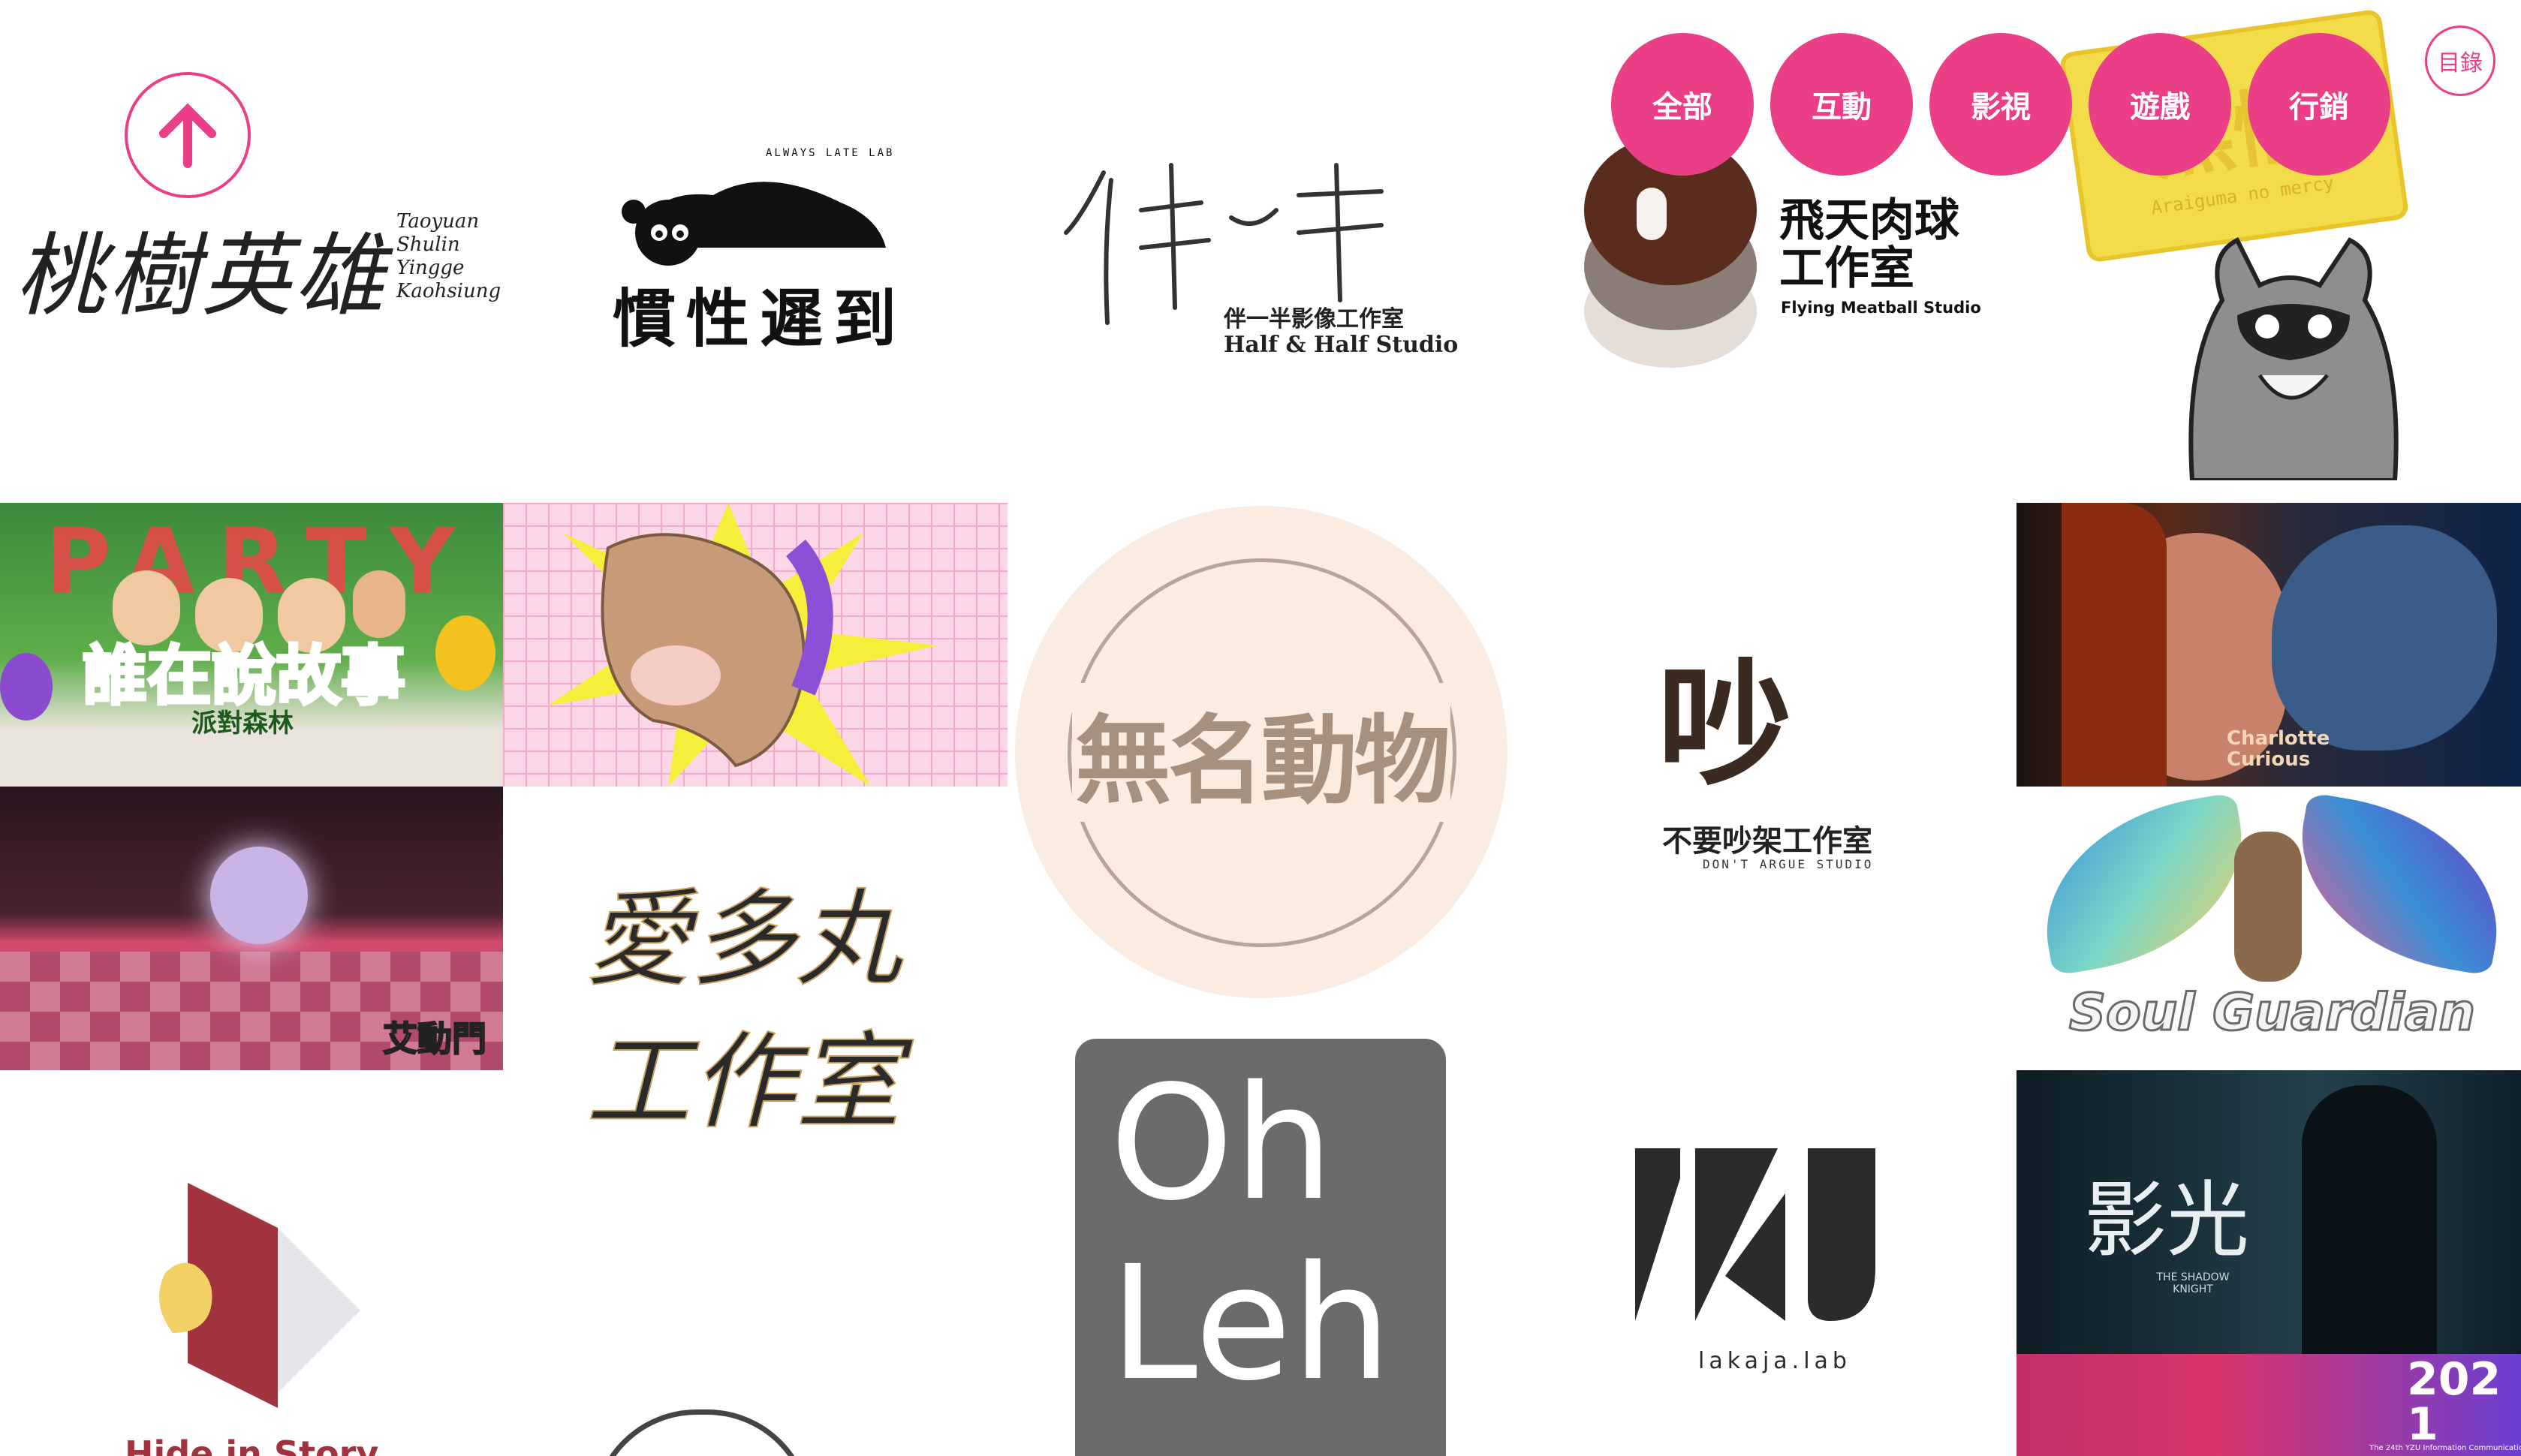  I want to click on project-aiduowan: 愛多丸 工作室, so click(755, 1121).